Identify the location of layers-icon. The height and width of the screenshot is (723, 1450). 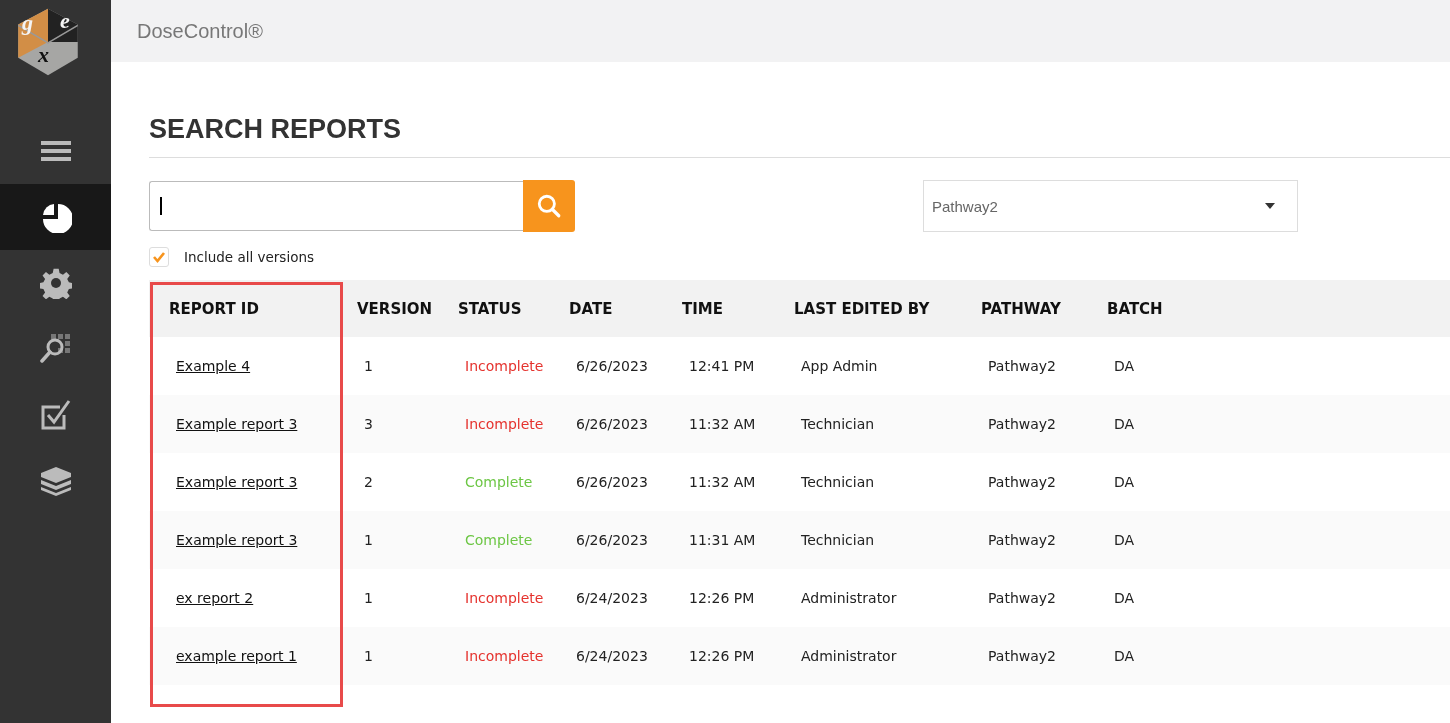
(55, 481).